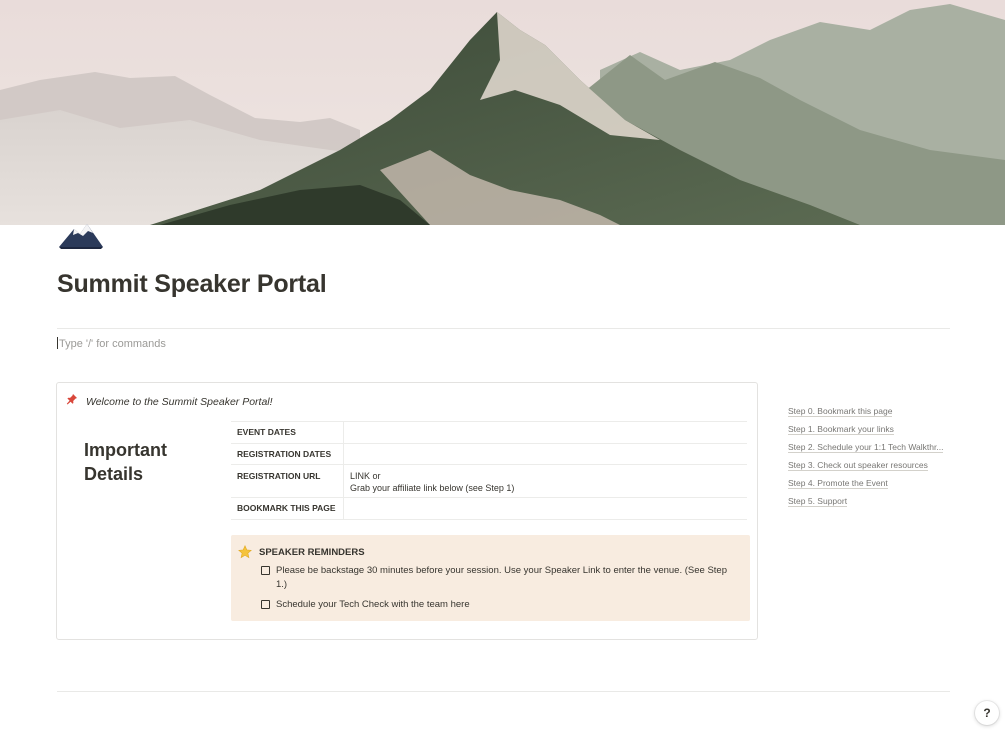 The image size is (1005, 731). What do you see at coordinates (858, 465) in the screenshot?
I see `toc-label: Step 3. Check out speaker resources` at bounding box center [858, 465].